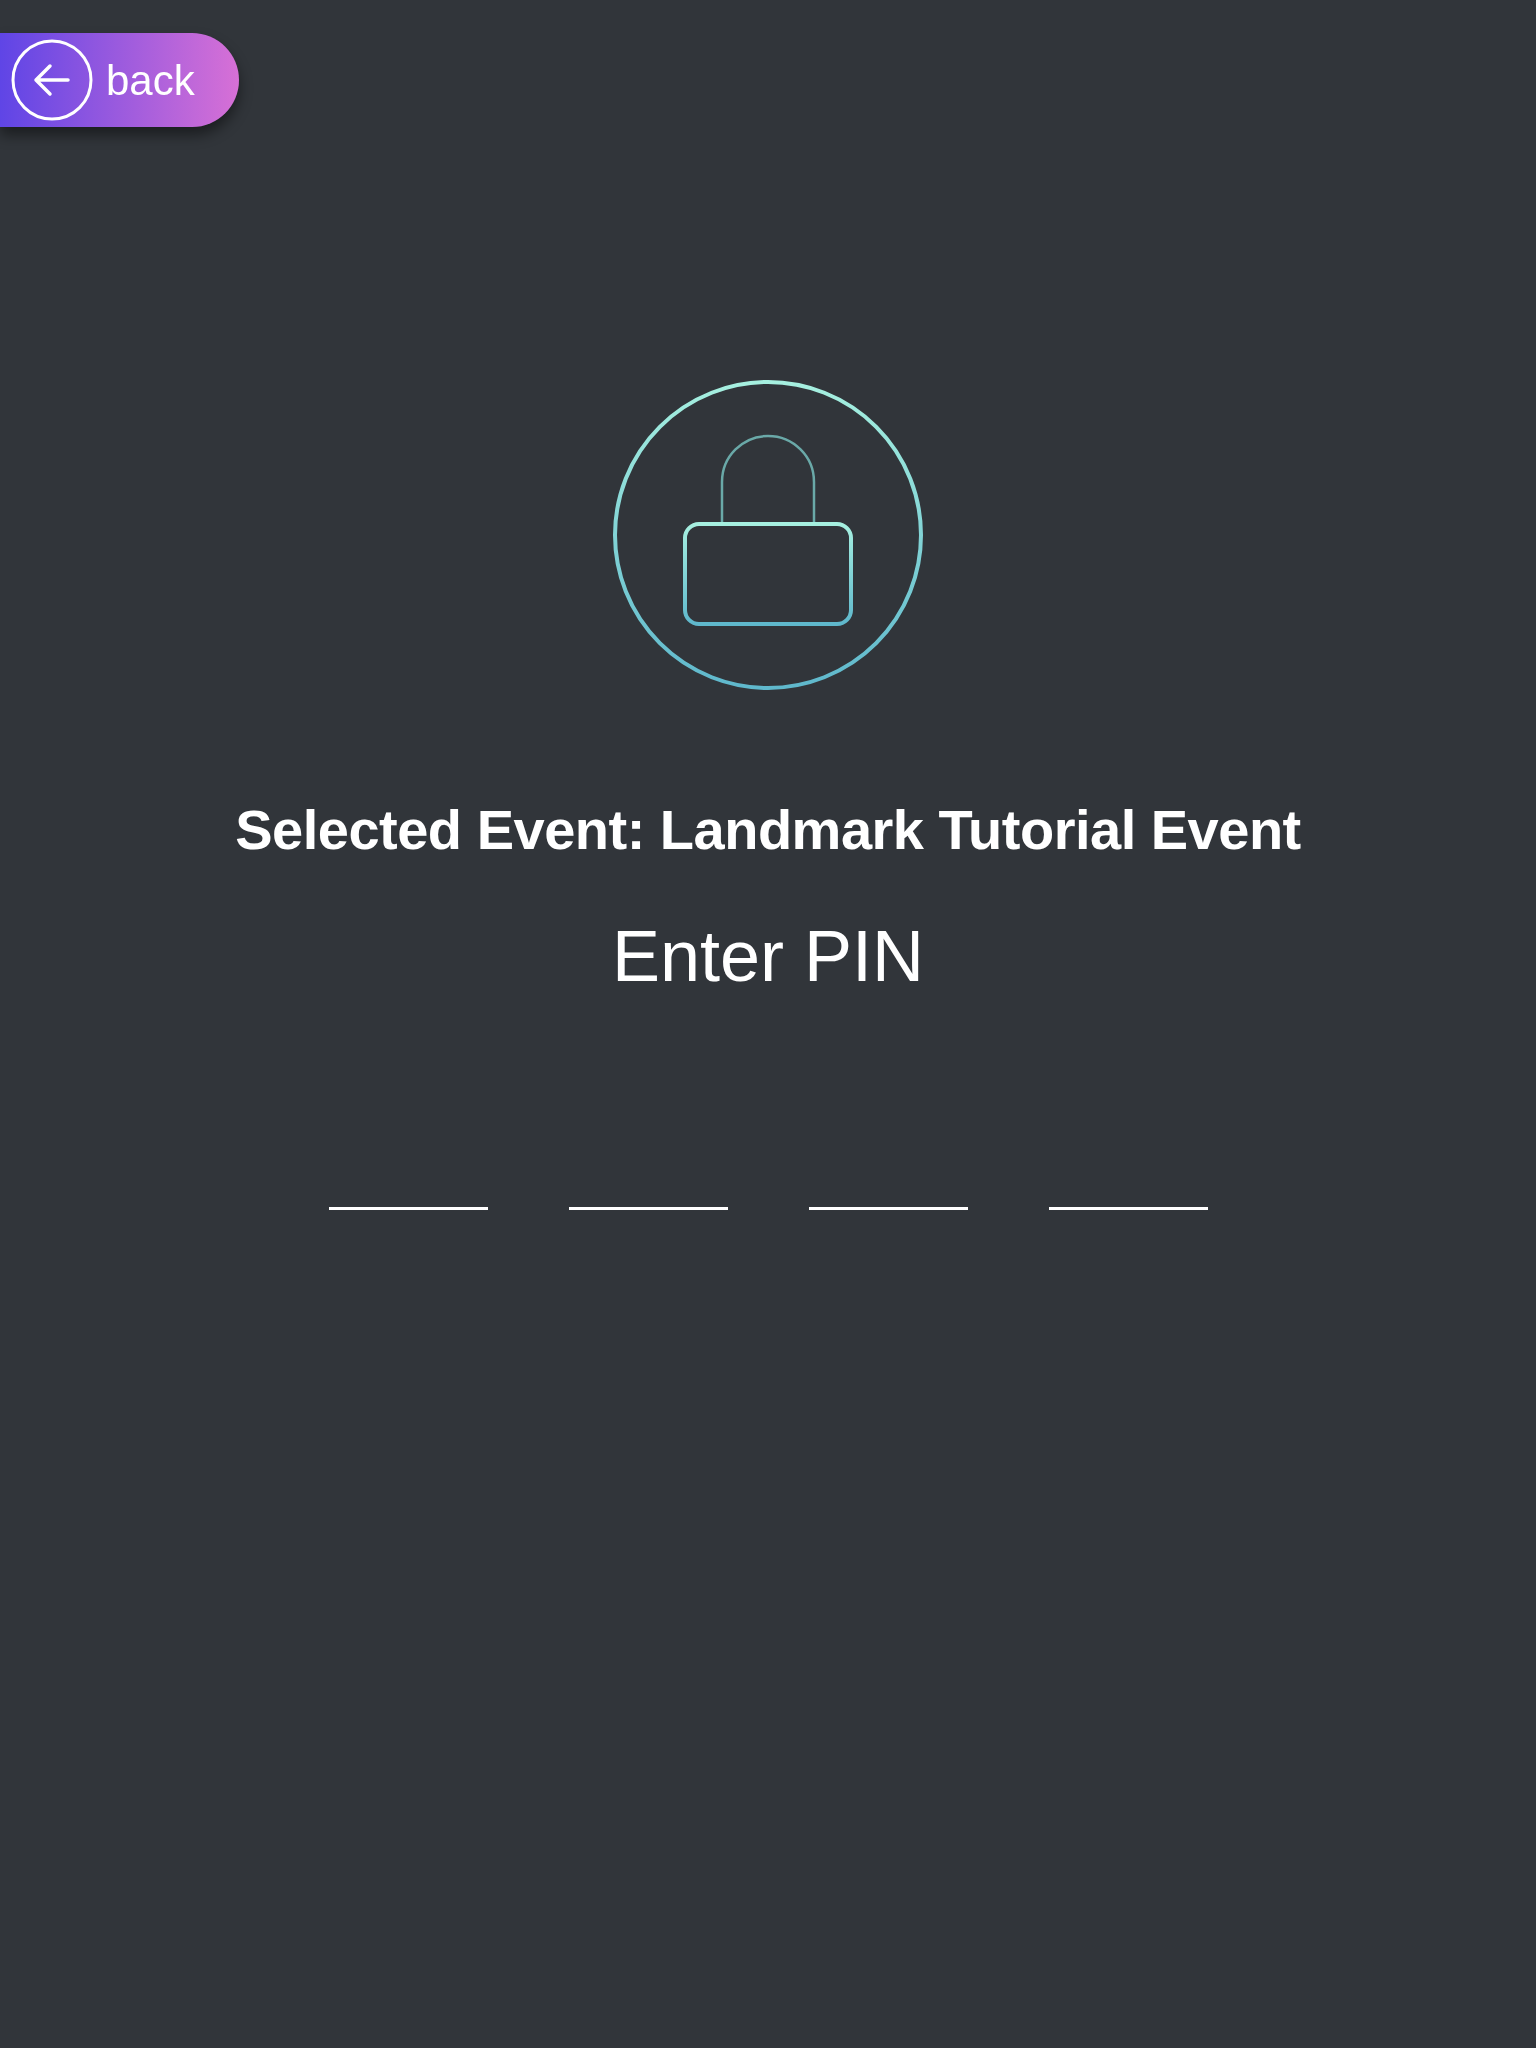 The width and height of the screenshot is (1536, 2048). I want to click on event-title: Selected Event: Landmark Tutorial Event, so click(768, 829).